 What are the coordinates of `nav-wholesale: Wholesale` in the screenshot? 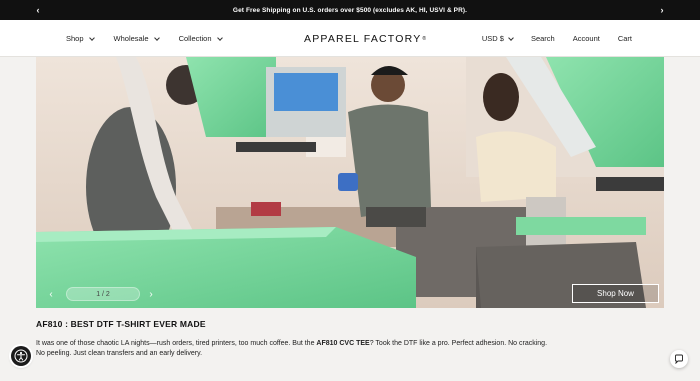 It's located at (136, 38).